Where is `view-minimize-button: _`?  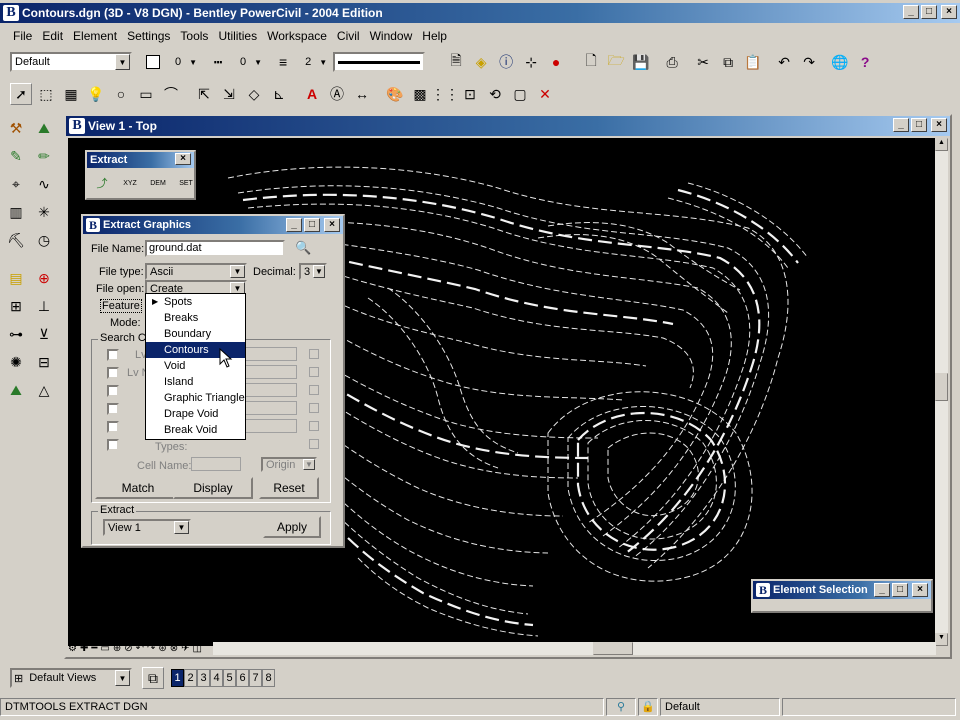 view-minimize-button: _ is located at coordinates (901, 125).